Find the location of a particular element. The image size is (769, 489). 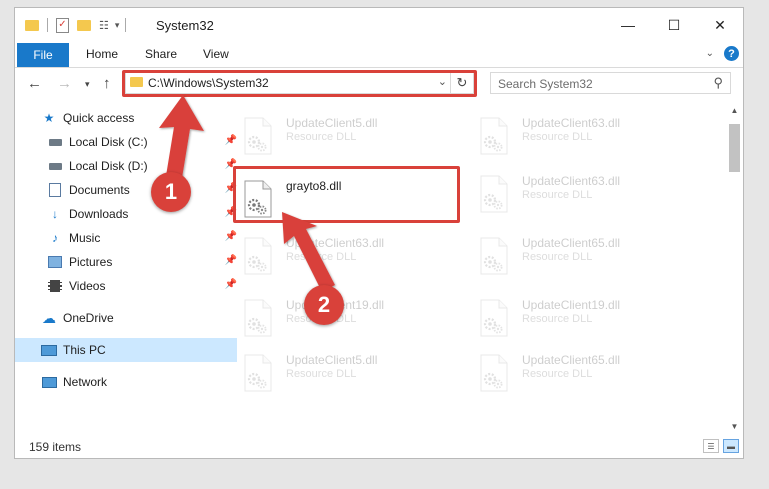

back-arrow-icon: ← is located at coordinates (34, 83).